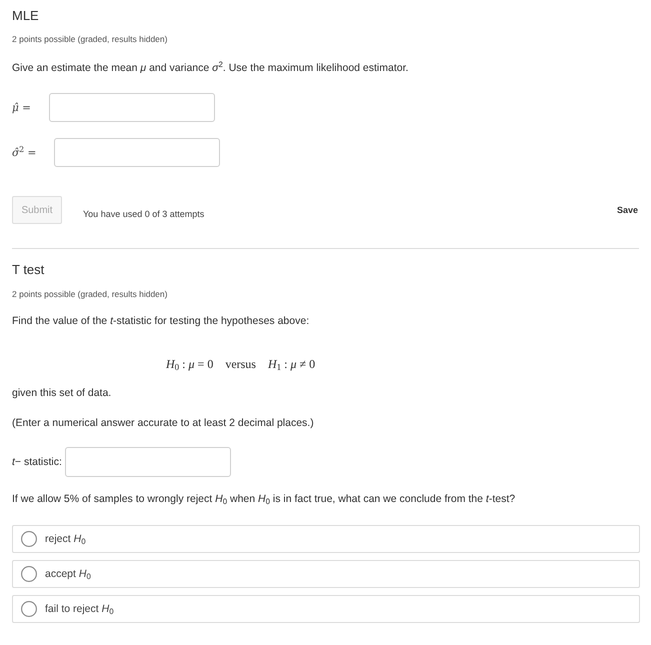 The height and width of the screenshot is (645, 651). Describe the element at coordinates (326, 609) in the screenshot. I see `answer-option: fail to reject H$_{0}$` at that location.